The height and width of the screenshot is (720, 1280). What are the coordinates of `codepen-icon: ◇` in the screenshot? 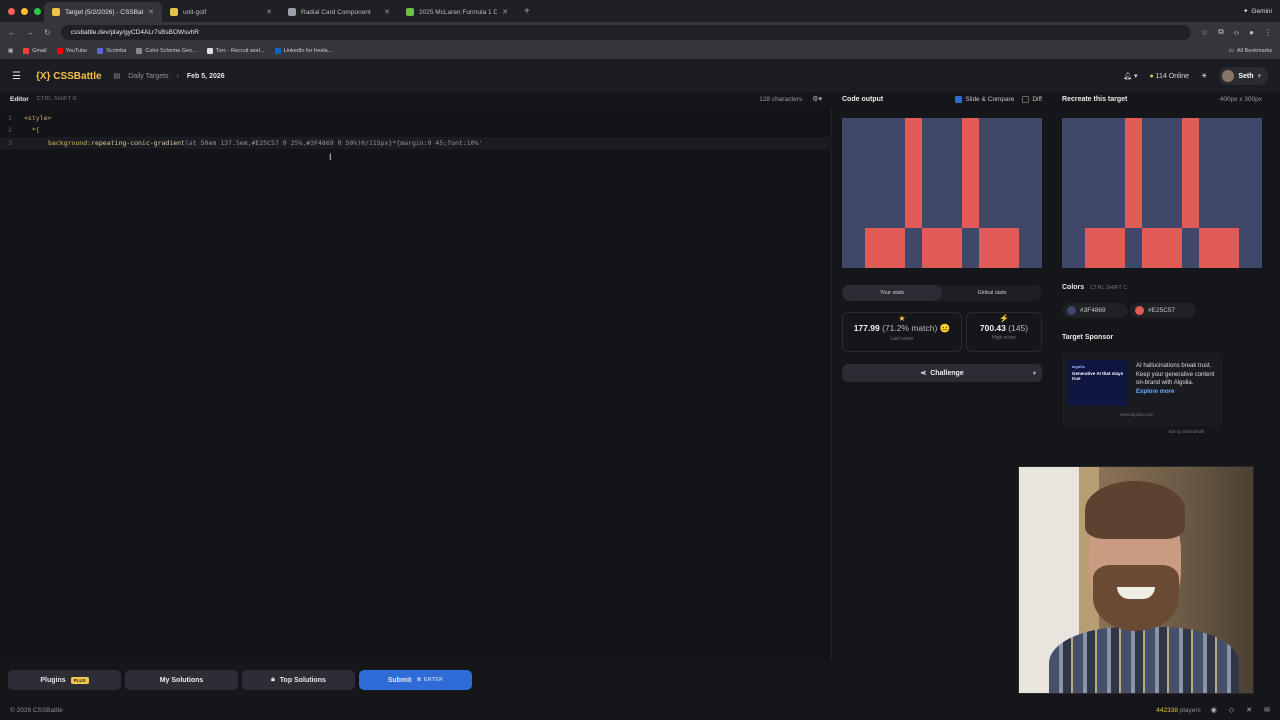 It's located at (1231, 710).